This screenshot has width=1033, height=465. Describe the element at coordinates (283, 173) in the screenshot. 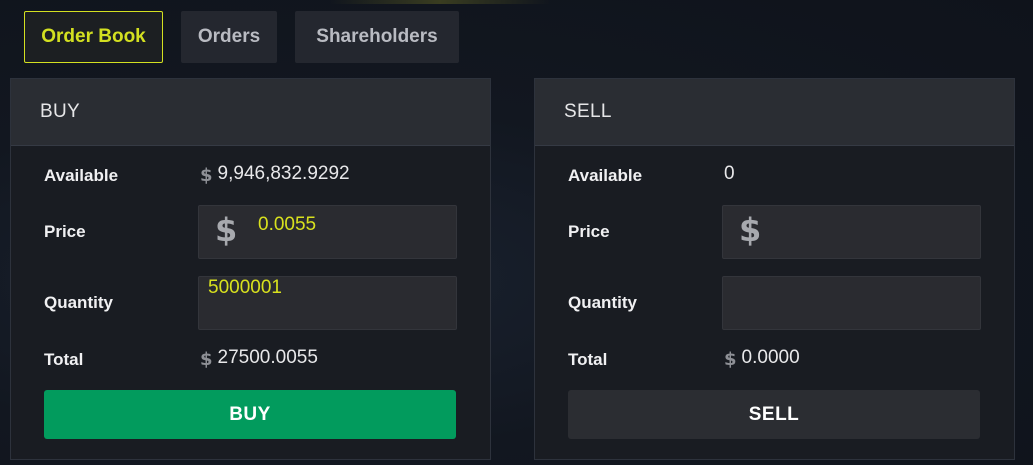

I see `buy-available-amount: 9,946,832.9292` at that location.